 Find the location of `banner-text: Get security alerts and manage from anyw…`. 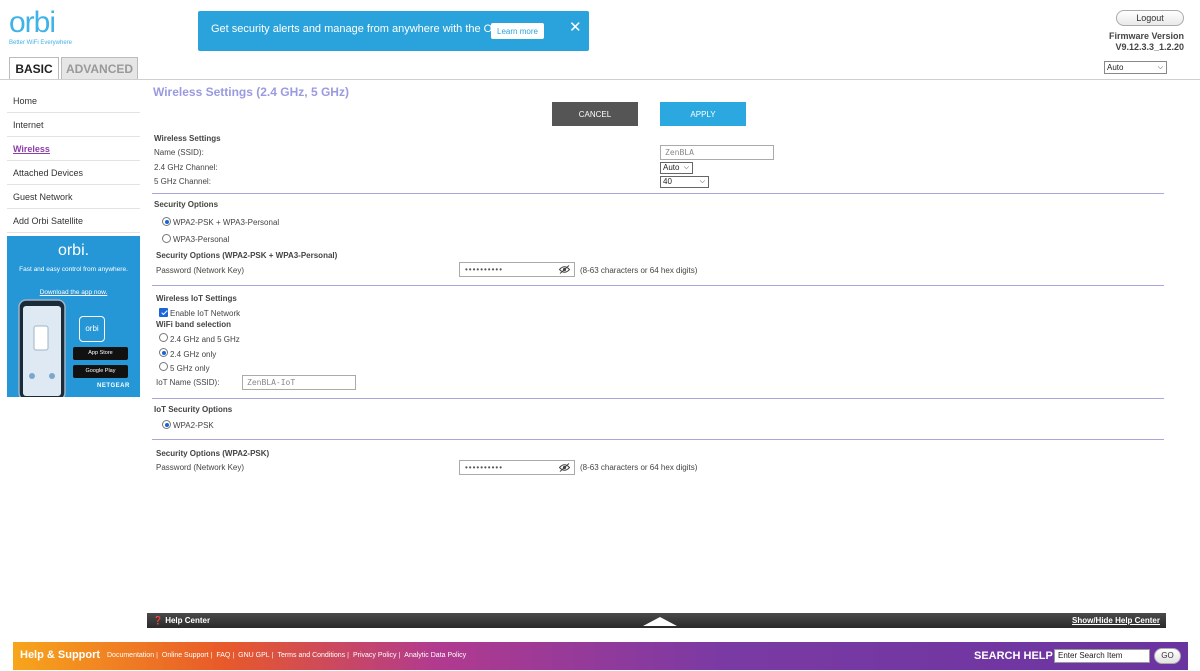

banner-text: Get security alerts and manage from anyw… is located at coordinates (370, 29).